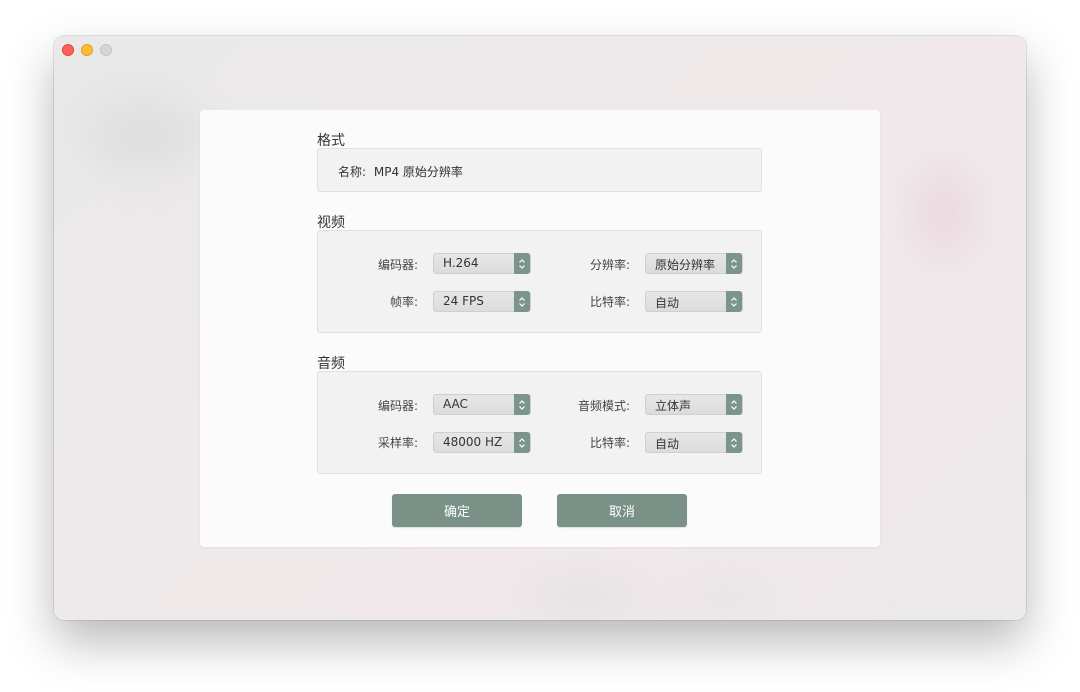  I want to click on minimize-window-button, so click(87, 50).